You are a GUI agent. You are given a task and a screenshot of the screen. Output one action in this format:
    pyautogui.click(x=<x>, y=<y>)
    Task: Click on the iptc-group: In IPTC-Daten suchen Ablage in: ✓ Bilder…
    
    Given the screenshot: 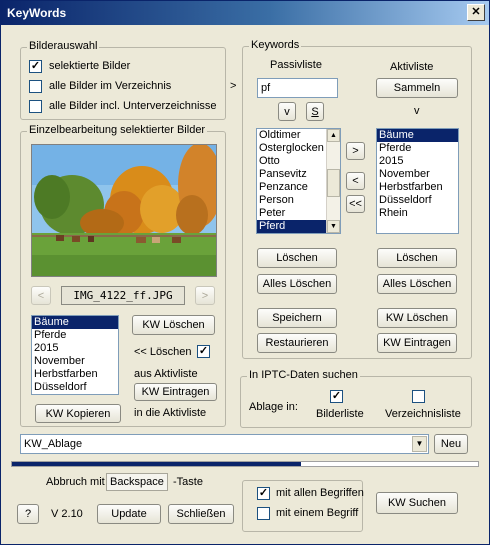 What is the action you would take?
    pyautogui.click(x=356, y=398)
    